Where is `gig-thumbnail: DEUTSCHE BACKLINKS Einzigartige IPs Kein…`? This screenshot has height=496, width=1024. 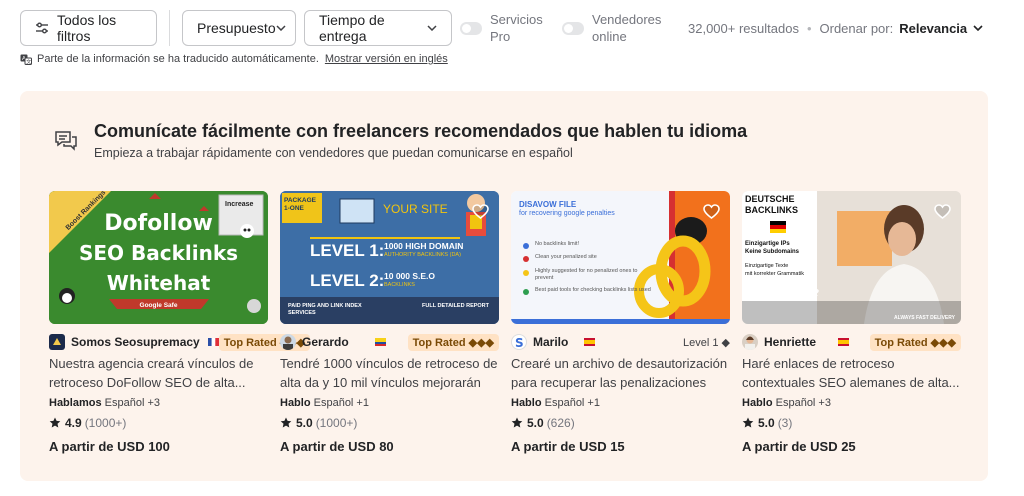 gig-thumbnail: DEUTSCHE BACKLINKS Einzigartige IPs Kein… is located at coordinates (851, 257).